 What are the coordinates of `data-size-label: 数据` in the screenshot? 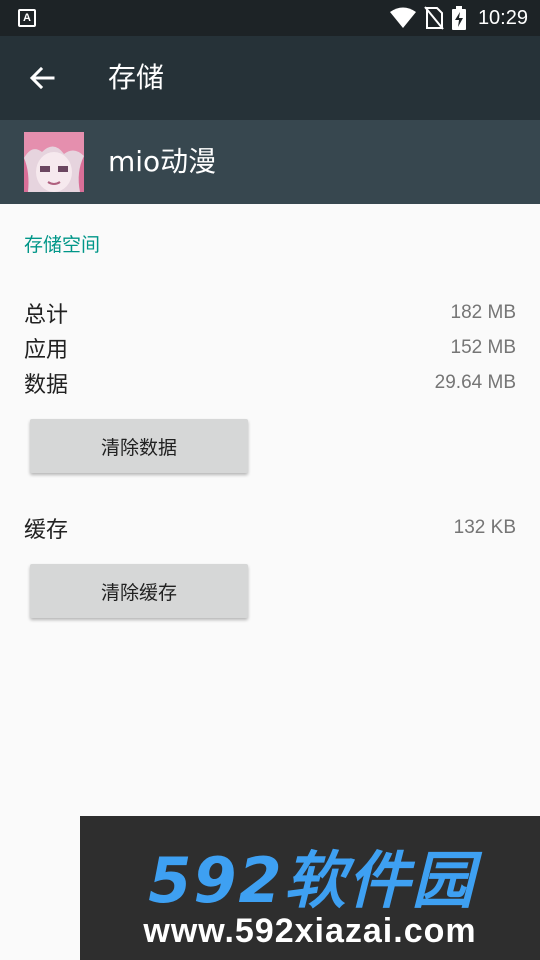 It's located at (46, 385).